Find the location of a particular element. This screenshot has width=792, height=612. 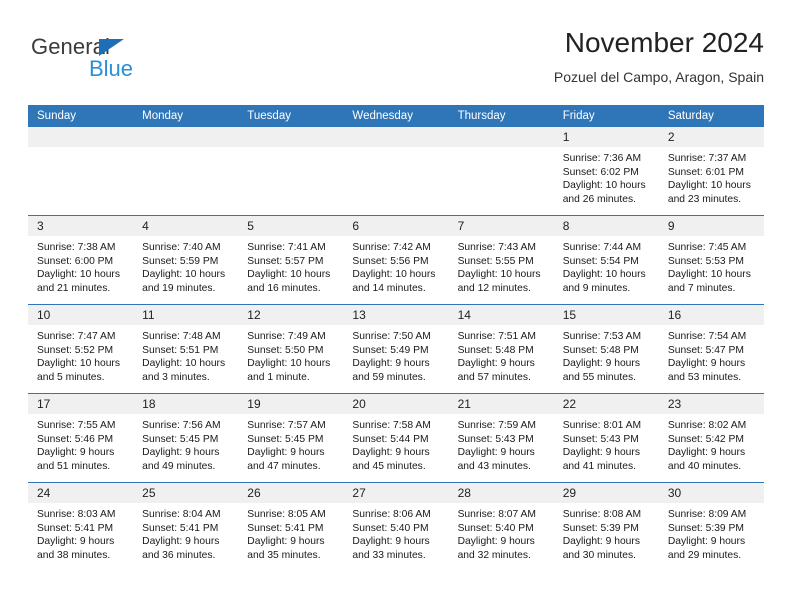

day-number: 16 is located at coordinates (711, 315).